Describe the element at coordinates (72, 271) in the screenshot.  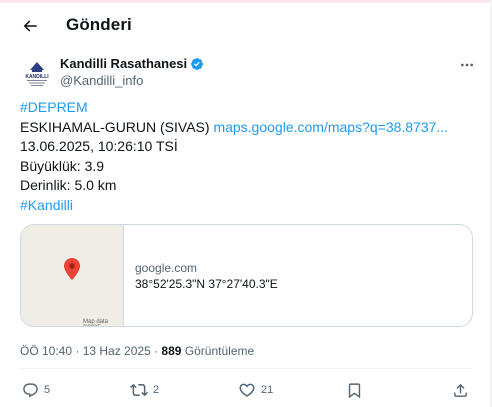
I see `map-pin-icon` at that location.